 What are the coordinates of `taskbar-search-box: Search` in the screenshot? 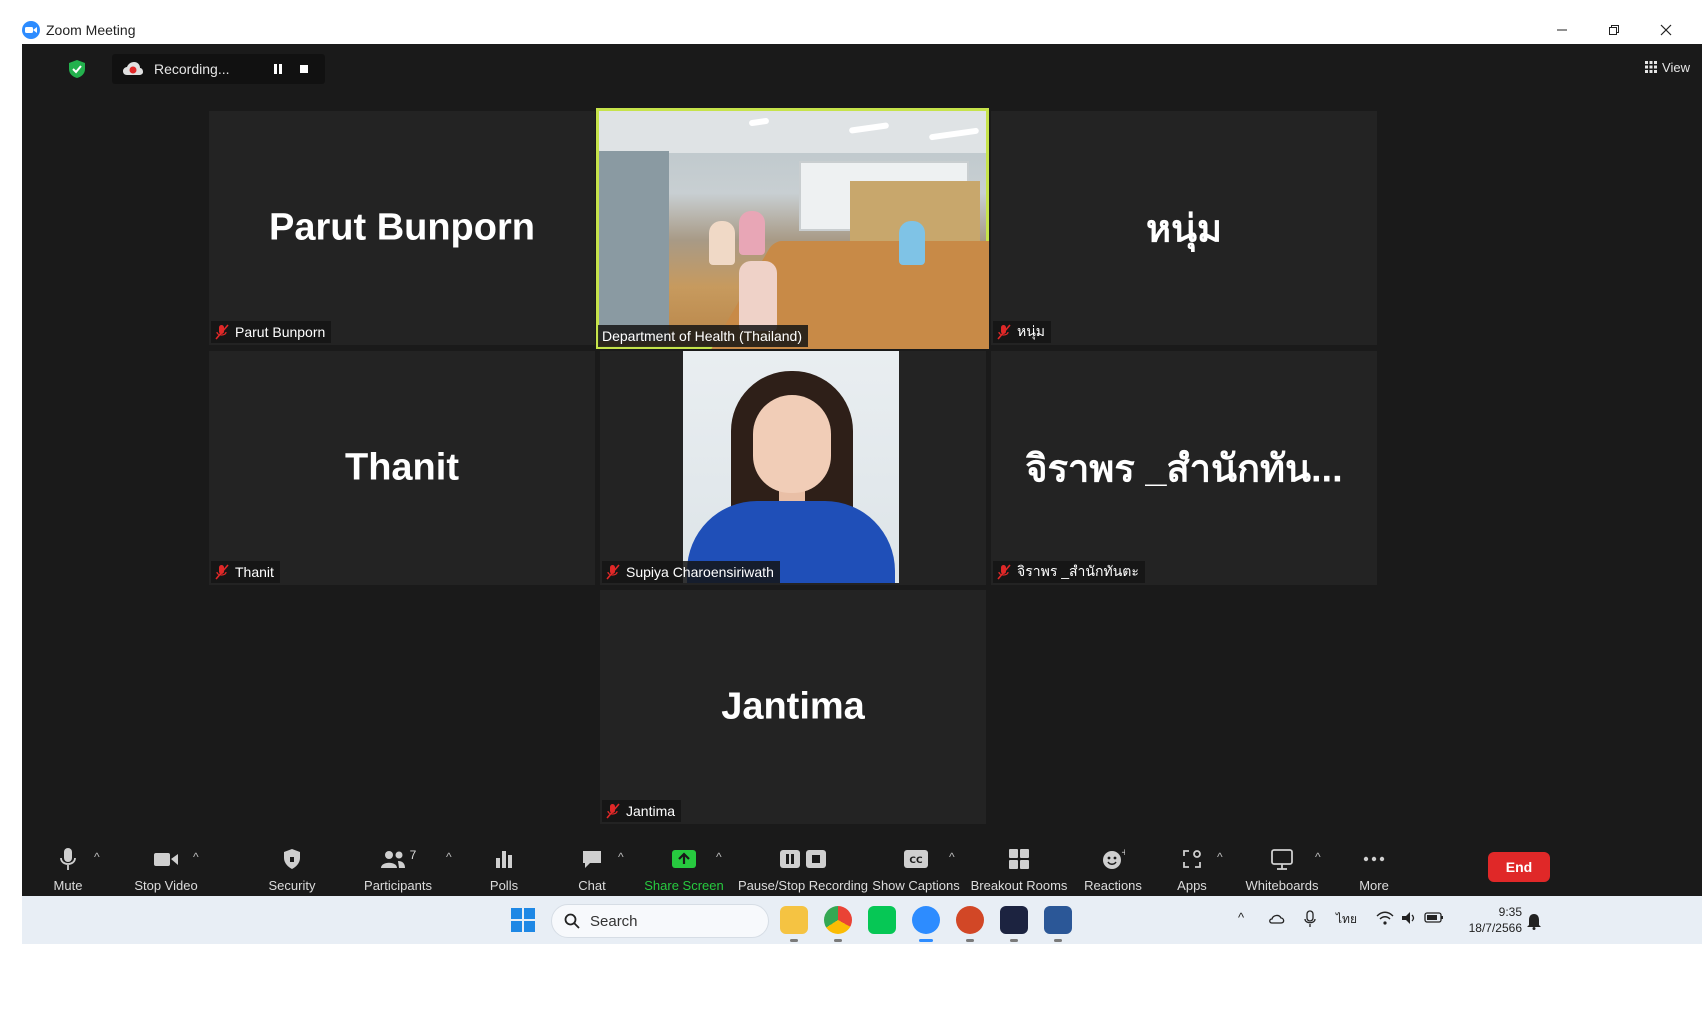 It's located at (660, 921).